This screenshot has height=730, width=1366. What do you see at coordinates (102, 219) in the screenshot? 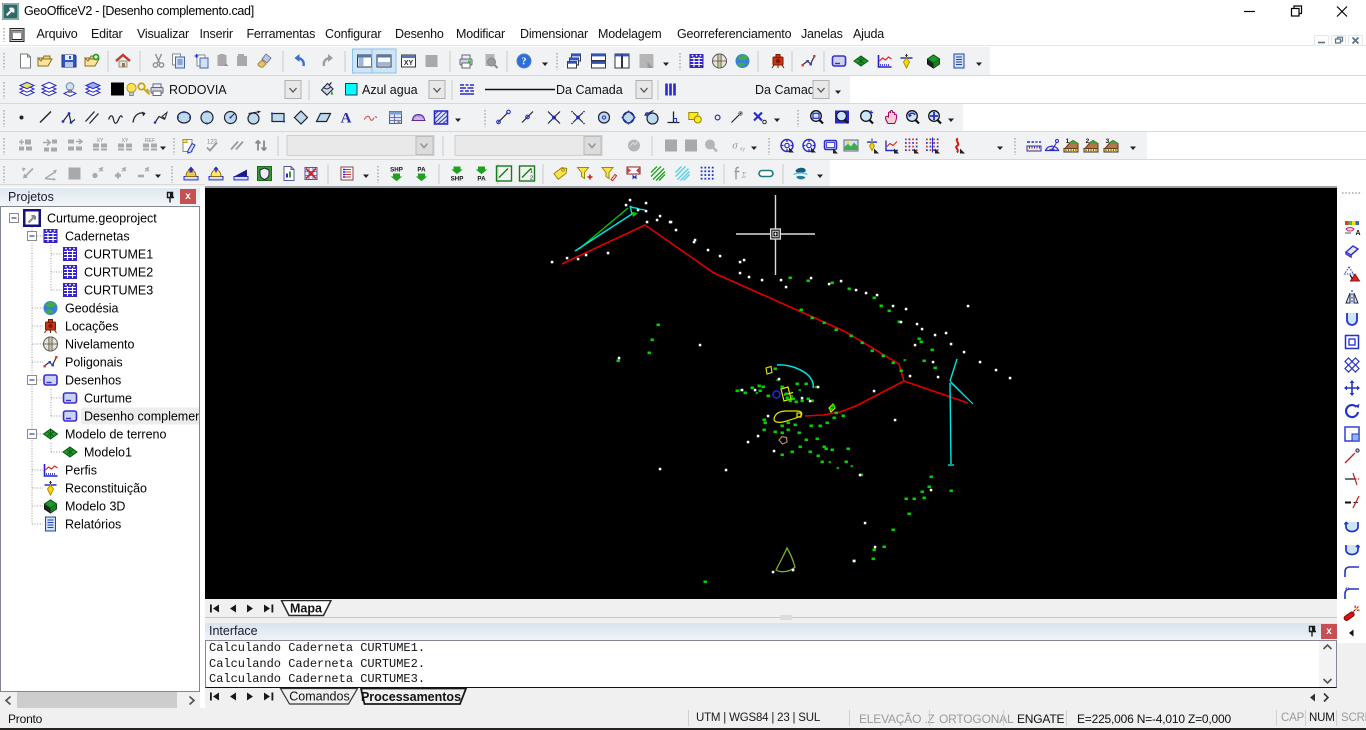
I see `svg-text: Curtume.geoproject` at bounding box center [102, 219].